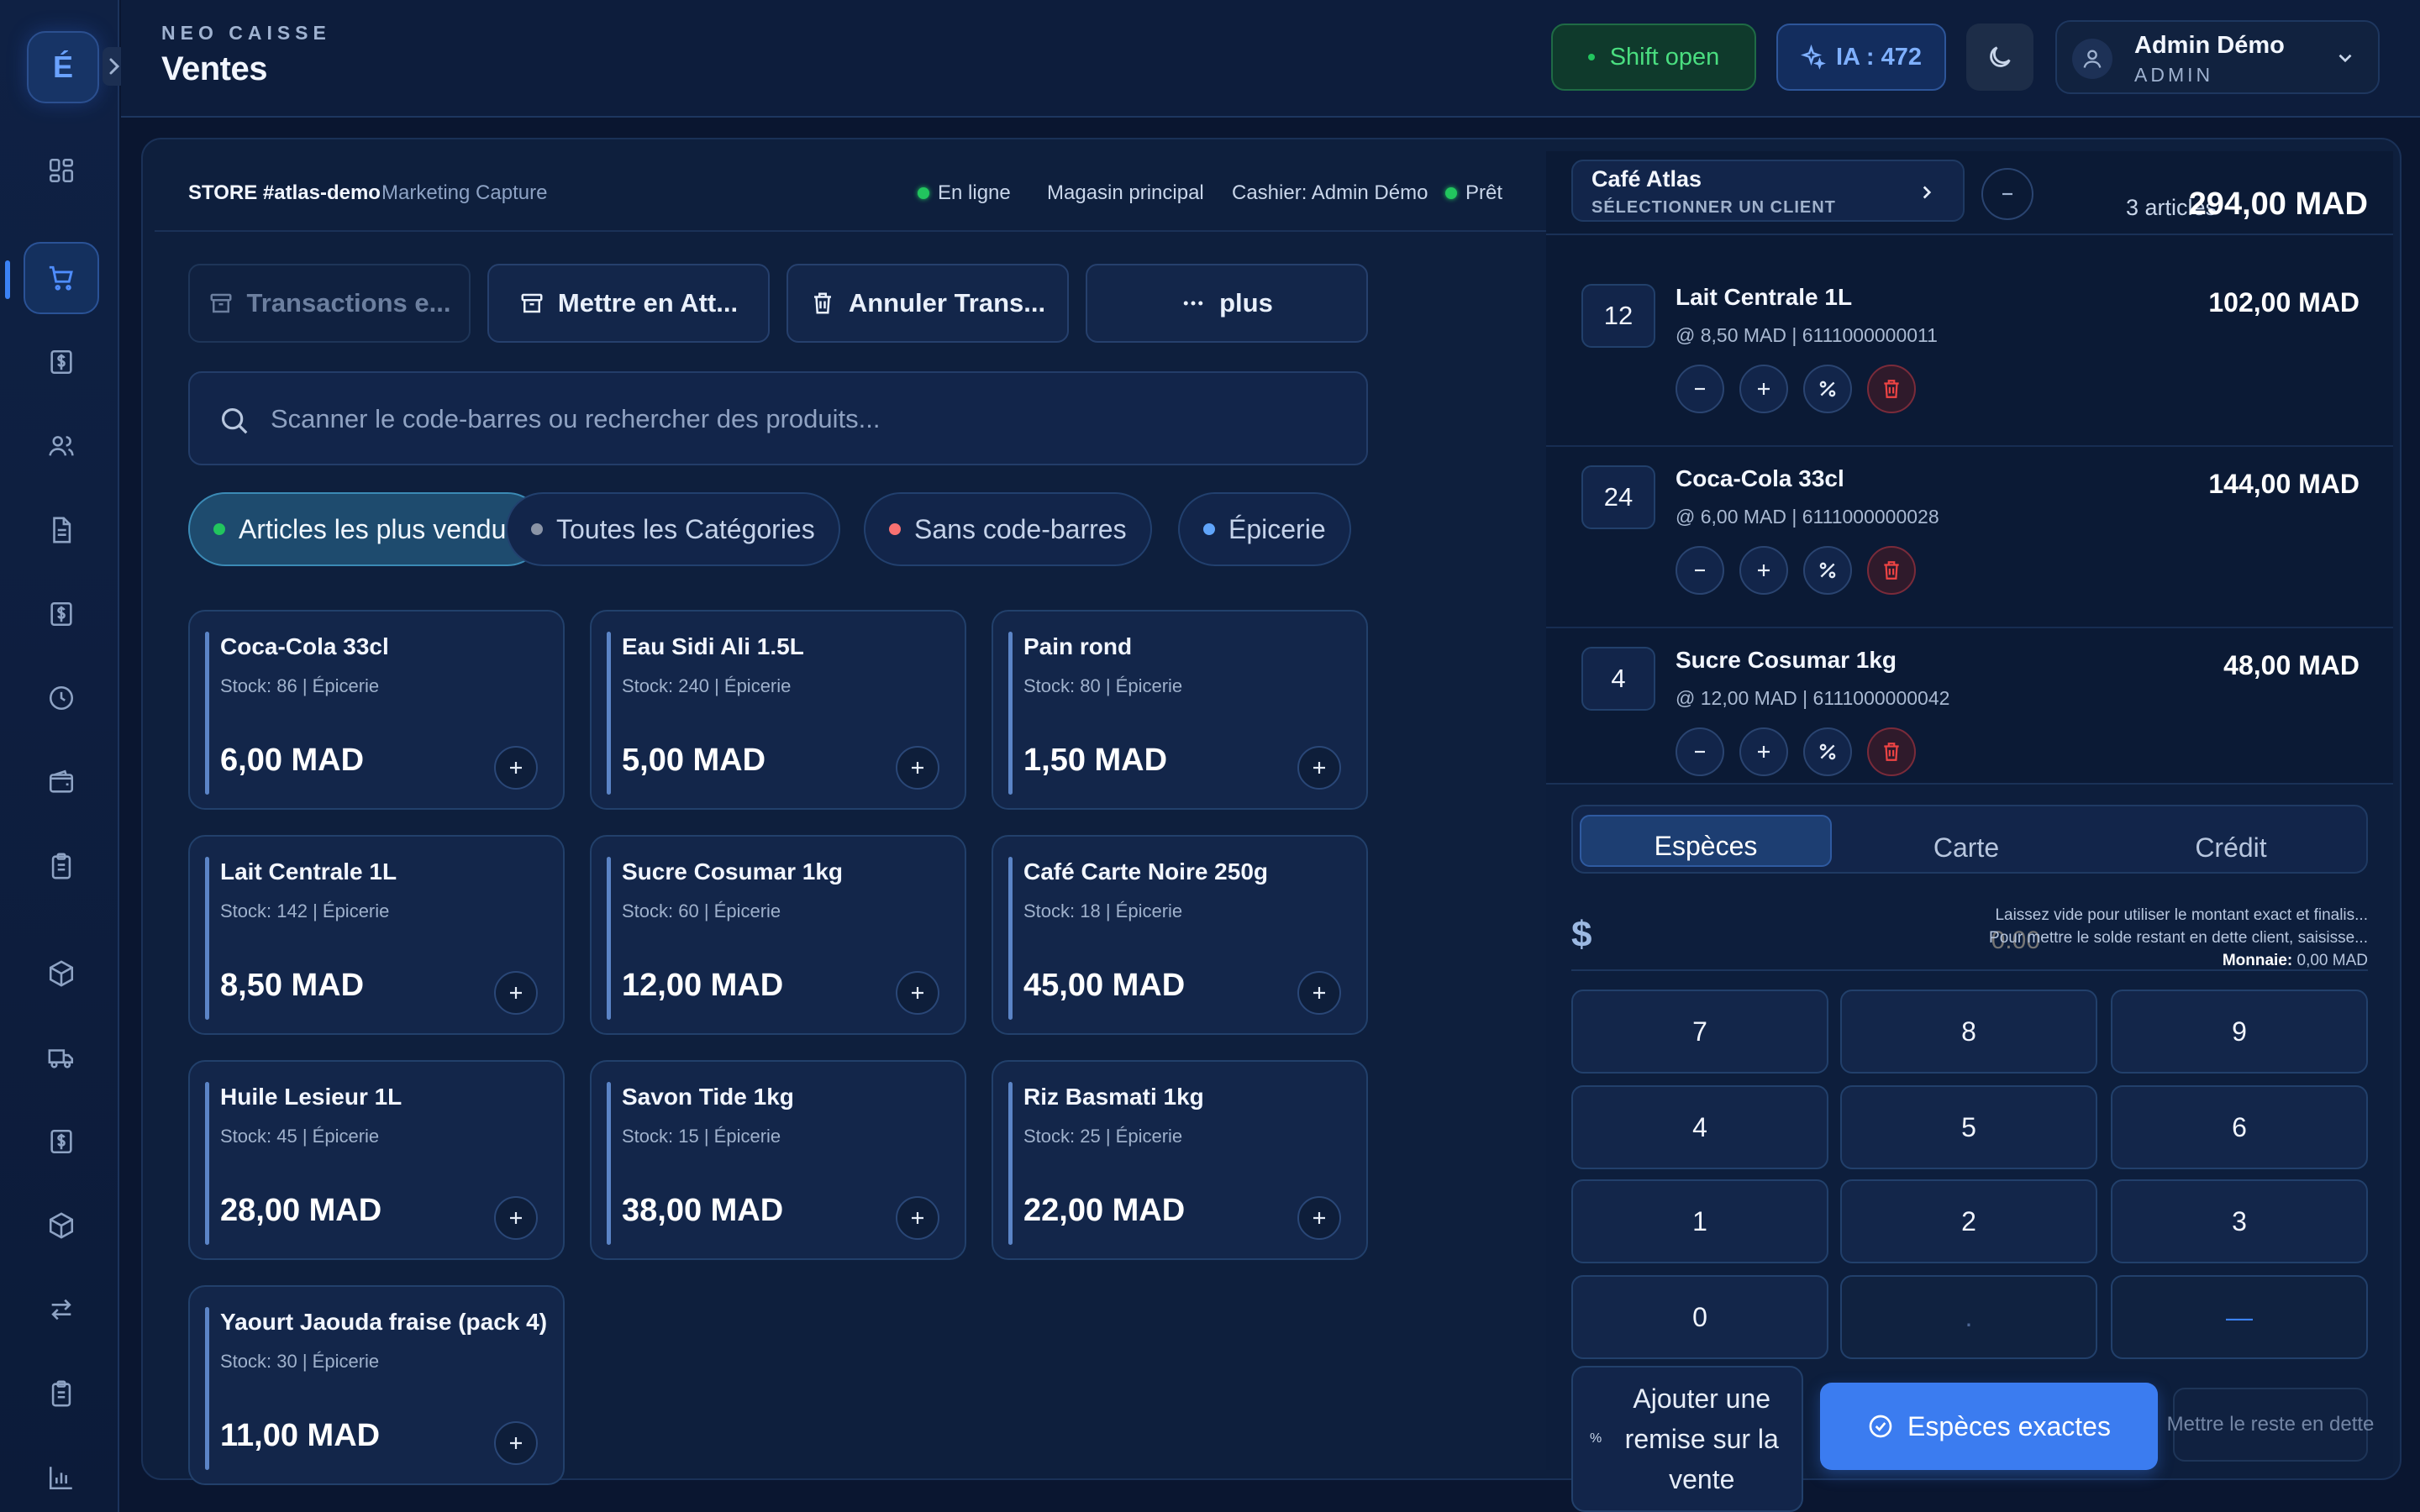  What do you see at coordinates (1095, 760) in the screenshot?
I see `product-price: 1,50 MAD` at bounding box center [1095, 760].